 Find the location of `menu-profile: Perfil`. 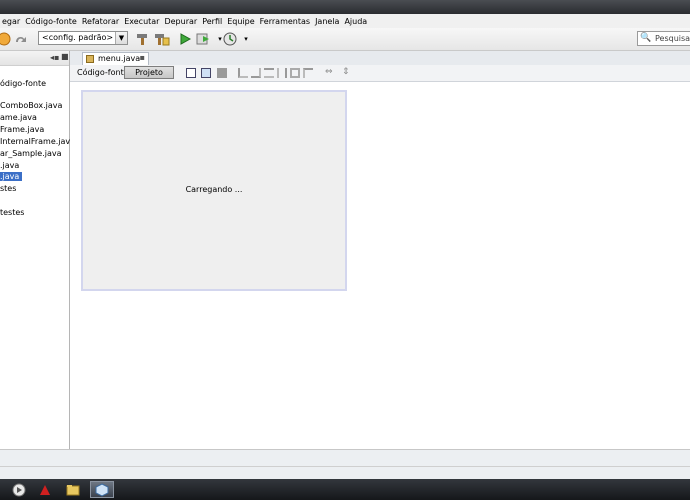

menu-profile: Perfil is located at coordinates (212, 21).